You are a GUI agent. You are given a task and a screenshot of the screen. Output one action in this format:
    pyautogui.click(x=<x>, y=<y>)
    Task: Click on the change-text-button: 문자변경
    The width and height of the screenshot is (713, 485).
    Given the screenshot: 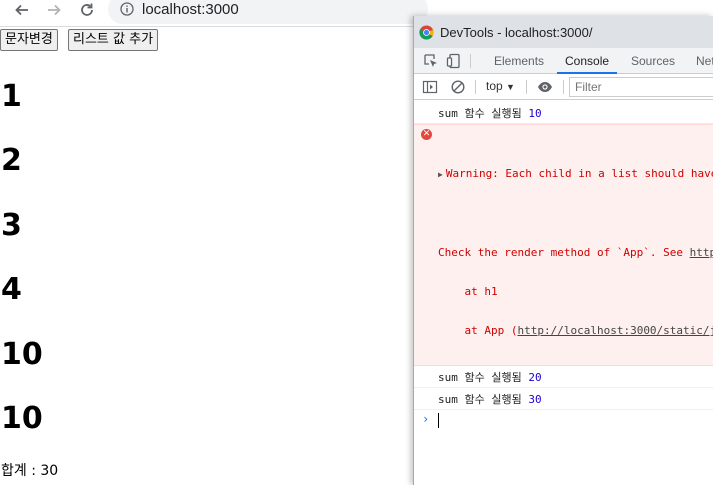 What is the action you would take?
    pyautogui.click(x=29, y=40)
    